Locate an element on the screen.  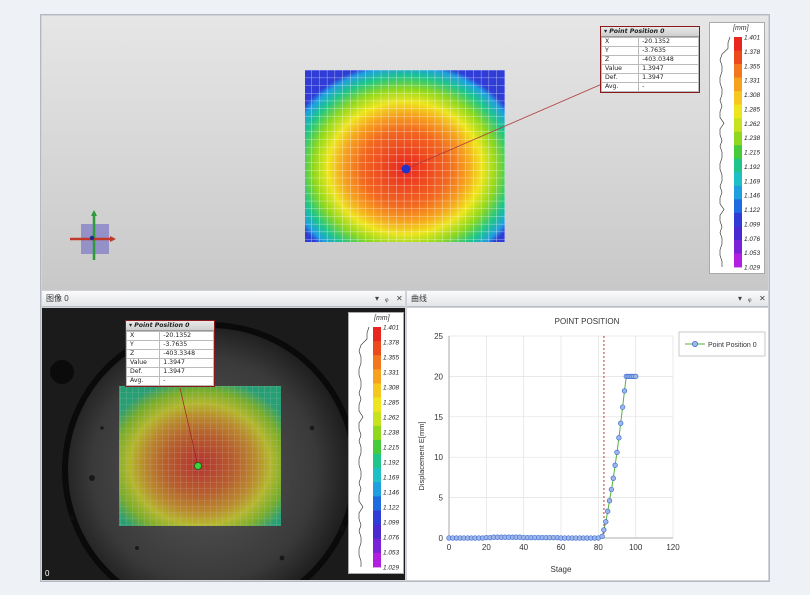
y-tick-label: 5 is located at coordinates (441, 498).